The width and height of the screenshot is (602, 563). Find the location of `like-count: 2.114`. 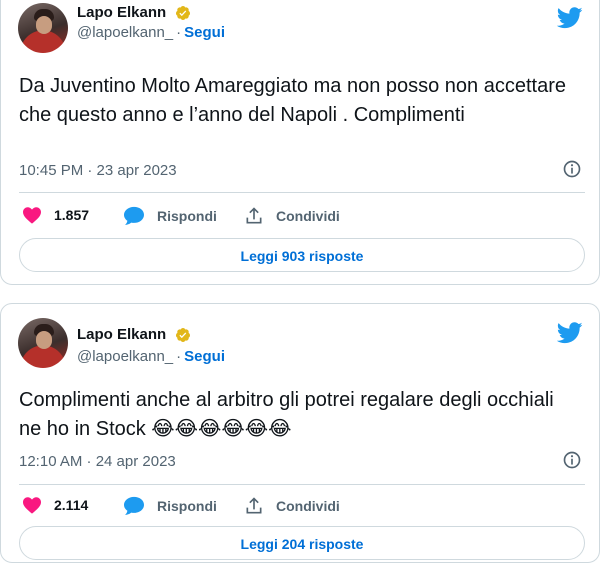

like-count: 2.114 is located at coordinates (71, 505).